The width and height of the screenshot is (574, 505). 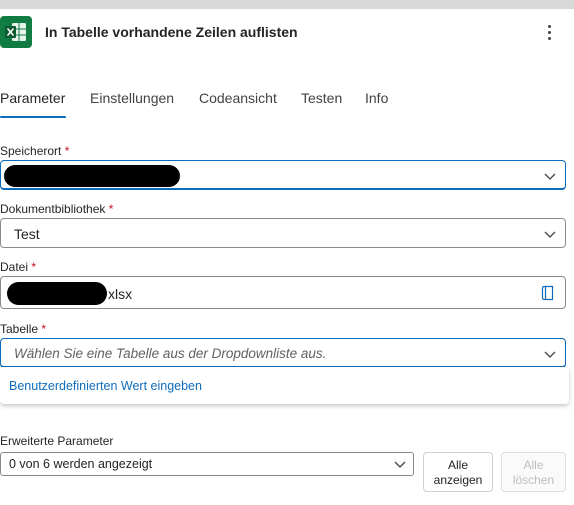 What do you see at coordinates (81, 464) in the screenshot?
I see `advanced-parameters-value: 0 von 6 werden angezeigt` at bounding box center [81, 464].